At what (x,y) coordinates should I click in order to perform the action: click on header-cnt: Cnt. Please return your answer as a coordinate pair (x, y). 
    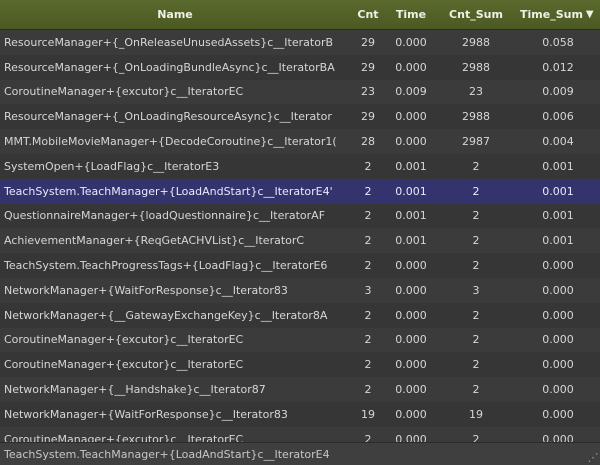
    Looking at the image, I should click on (368, 14).